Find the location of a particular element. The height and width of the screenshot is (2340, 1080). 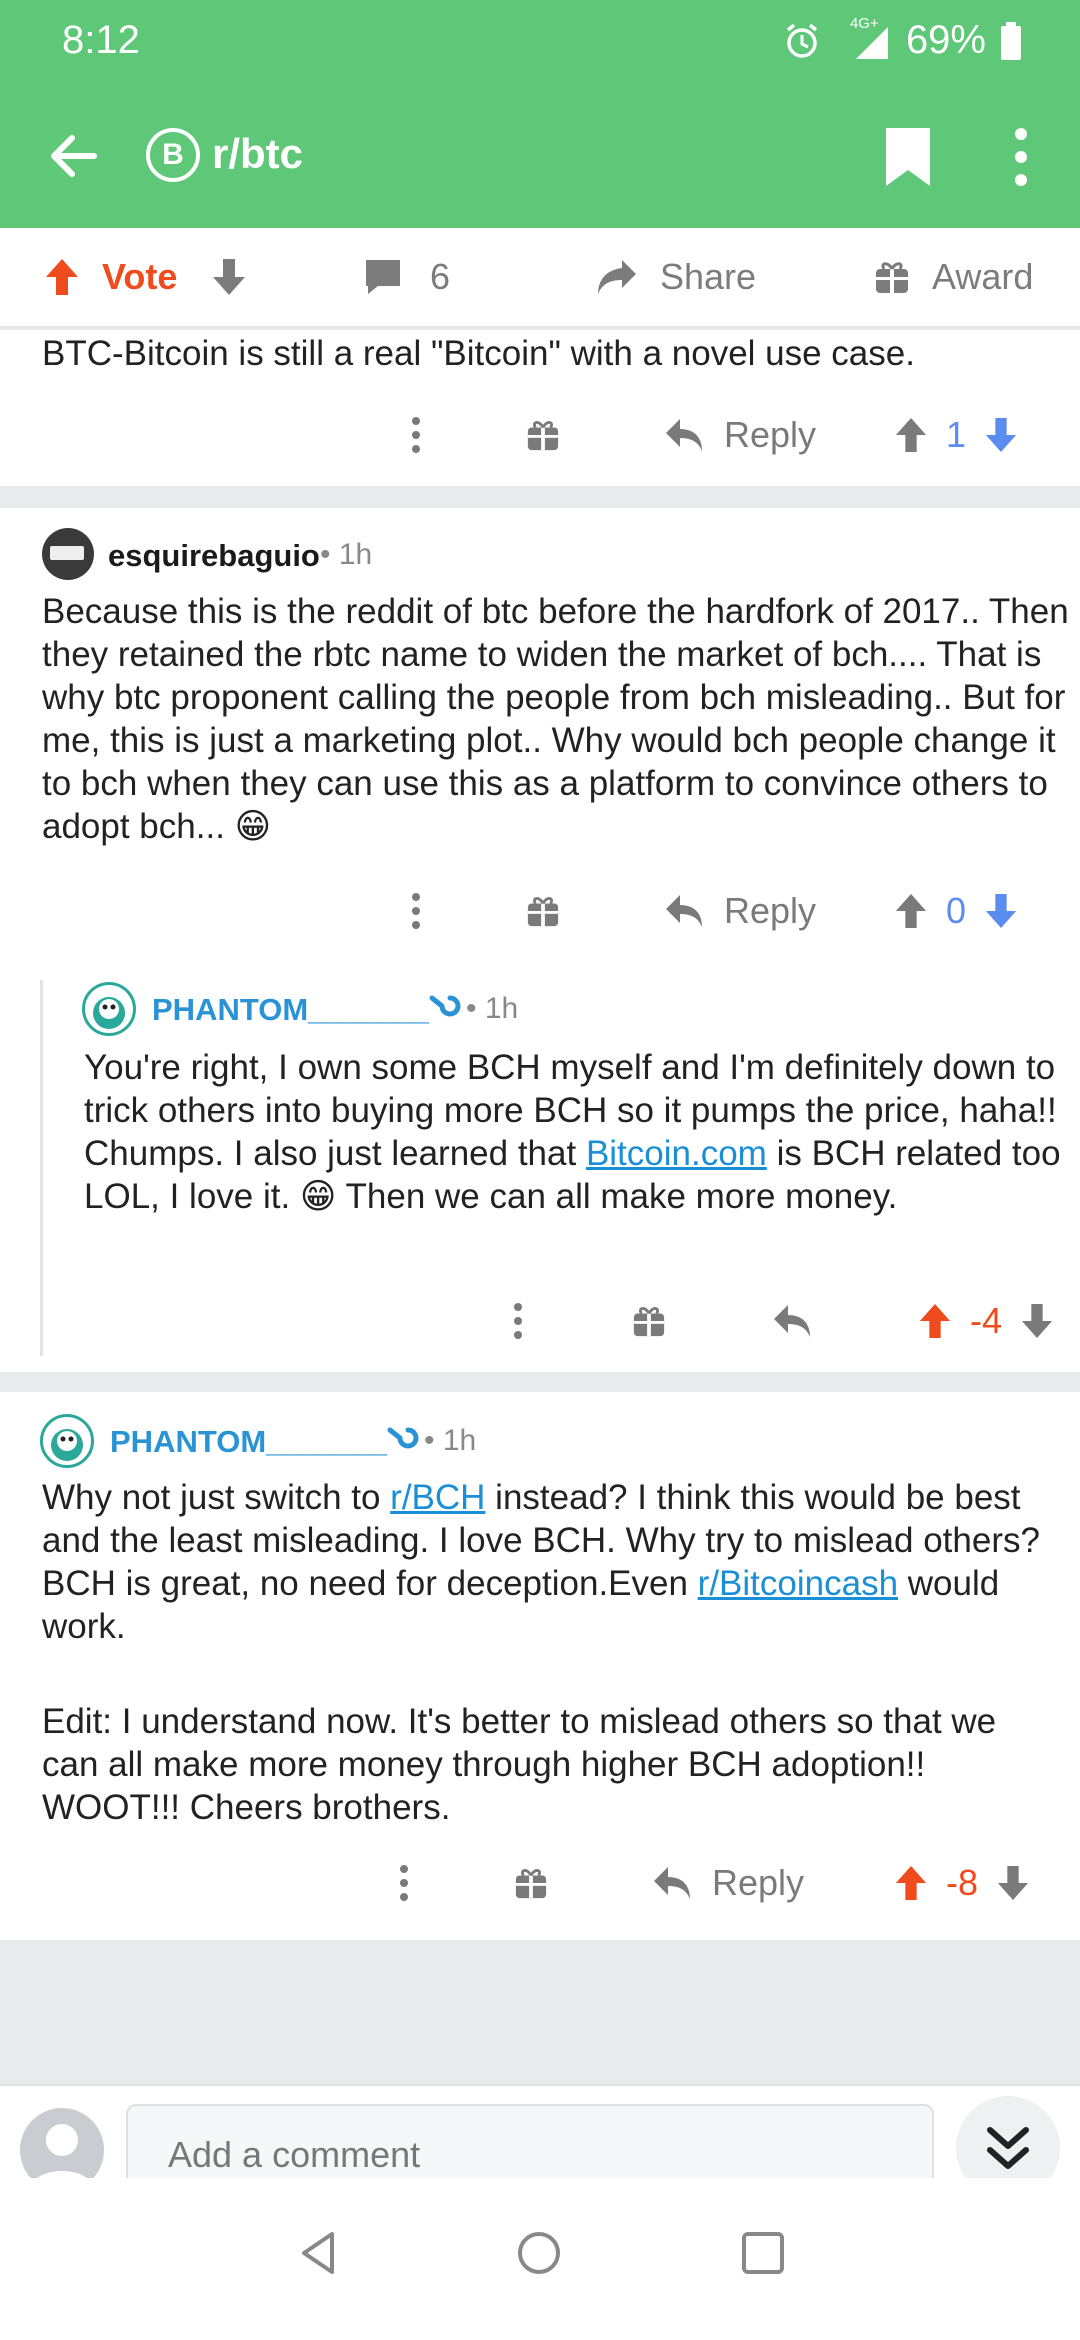

bookmark-icon is located at coordinates (908, 157).